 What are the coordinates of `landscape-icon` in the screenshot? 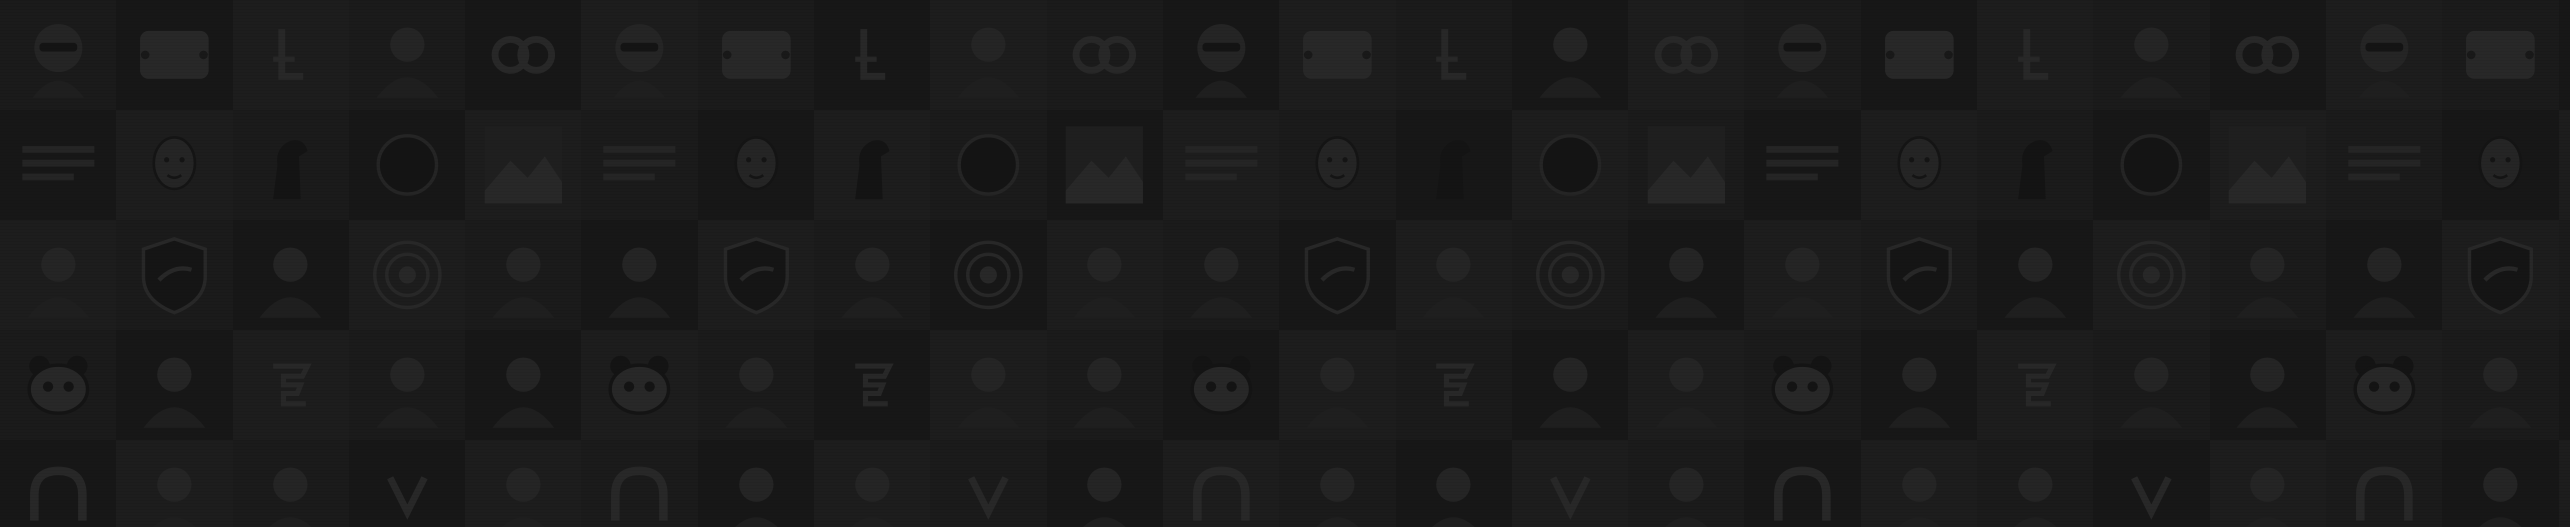 It's located at (1686, 165).